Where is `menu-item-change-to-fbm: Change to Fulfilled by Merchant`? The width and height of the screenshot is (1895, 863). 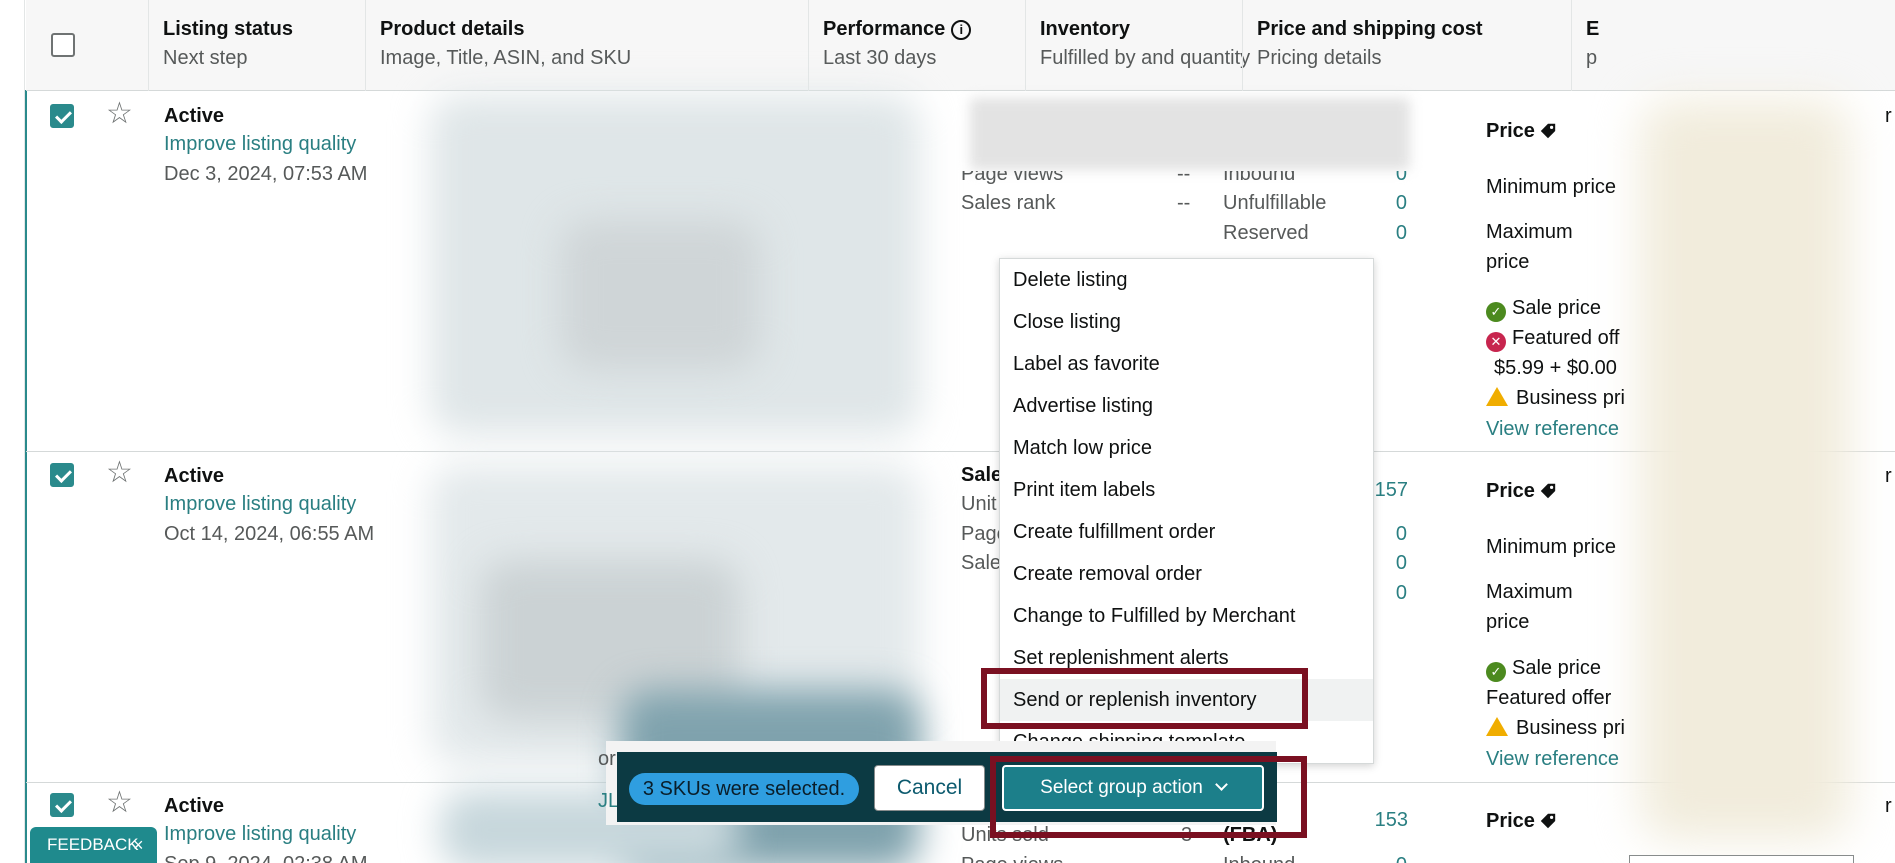 menu-item-change-to-fbm: Change to Fulfilled by Merchant is located at coordinates (1186, 616).